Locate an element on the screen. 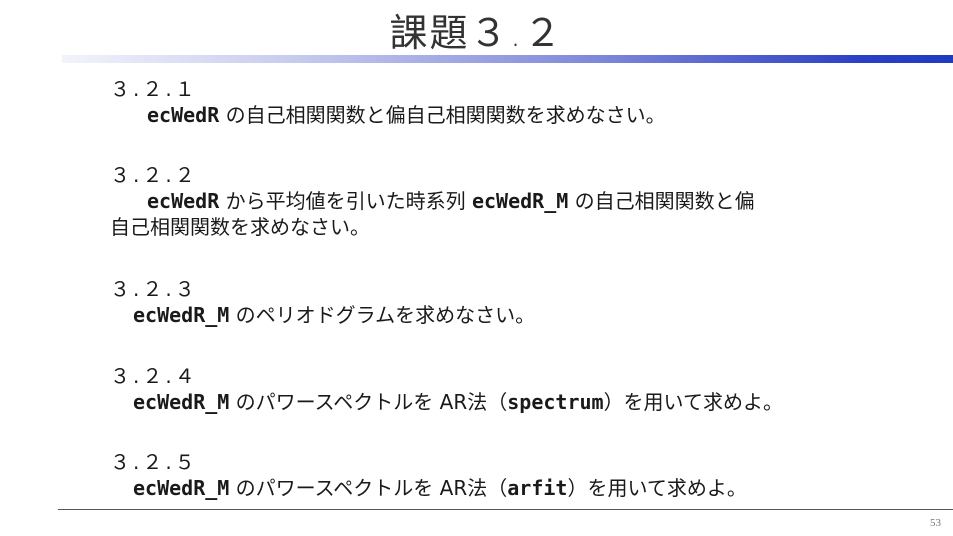 Image resolution: width=953 pixels, height=536 pixels. task-3-2-3: ３.２.３ ecWedR_M のペリオドグラムを求めなさい。 is located at coordinates (322, 302).